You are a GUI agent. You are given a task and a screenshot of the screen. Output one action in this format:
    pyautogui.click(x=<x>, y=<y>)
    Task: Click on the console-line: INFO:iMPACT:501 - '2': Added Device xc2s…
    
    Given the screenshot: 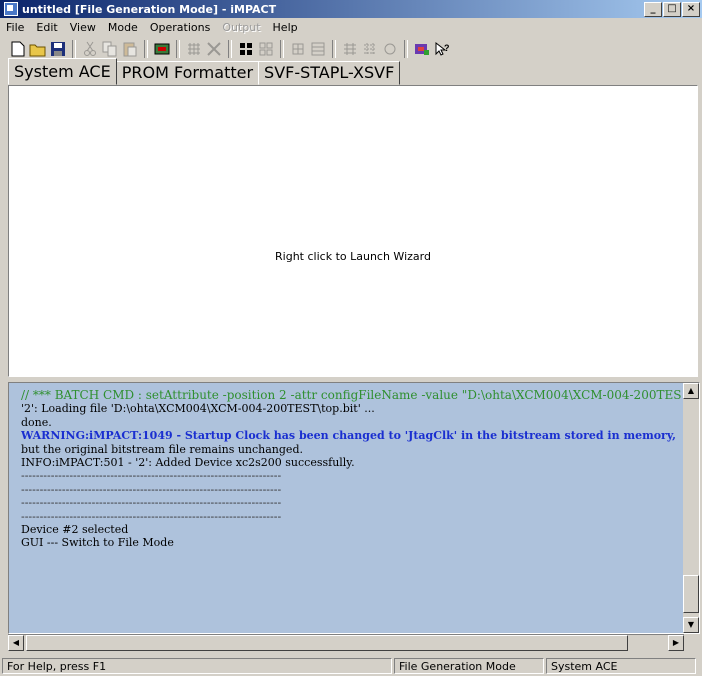 What is the action you would take?
    pyautogui.click(x=188, y=463)
    